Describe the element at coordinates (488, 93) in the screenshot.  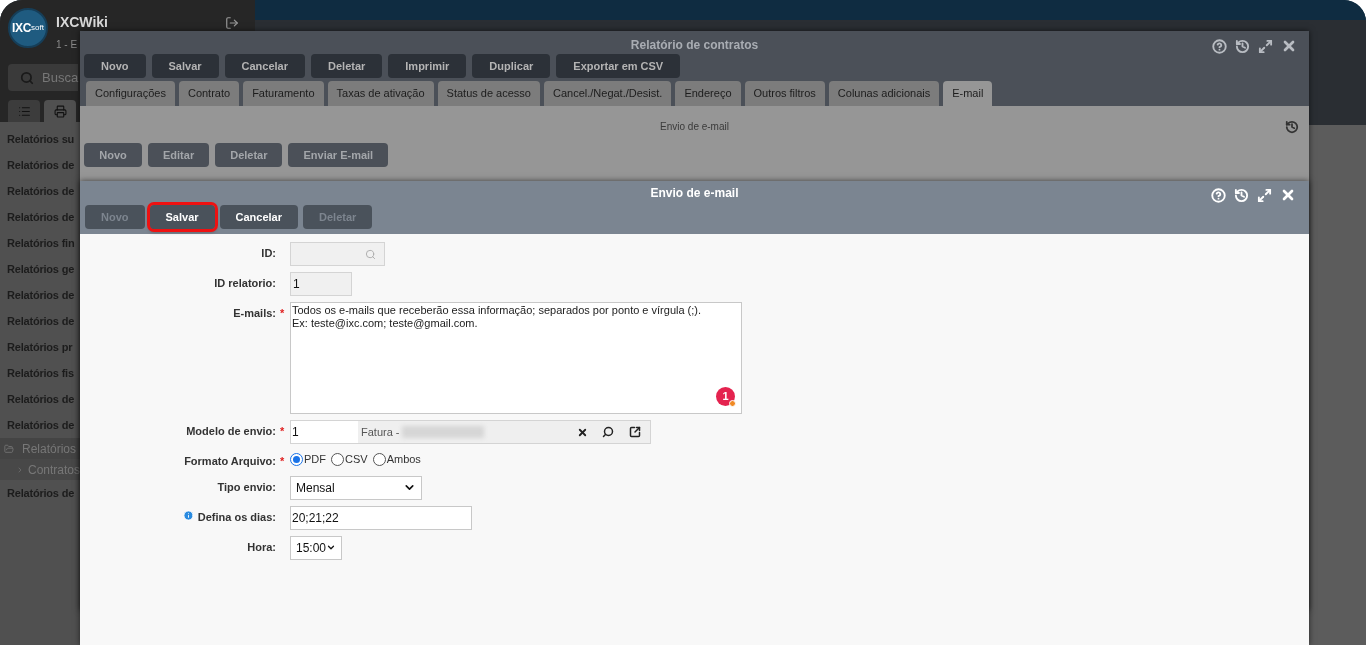
I see `tab: Status de acesso` at that location.